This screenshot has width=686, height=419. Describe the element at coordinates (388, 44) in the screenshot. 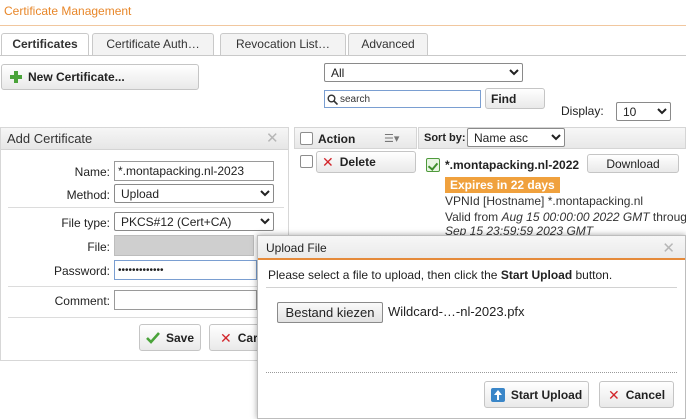

I see `tab-advanced: Advanced` at that location.